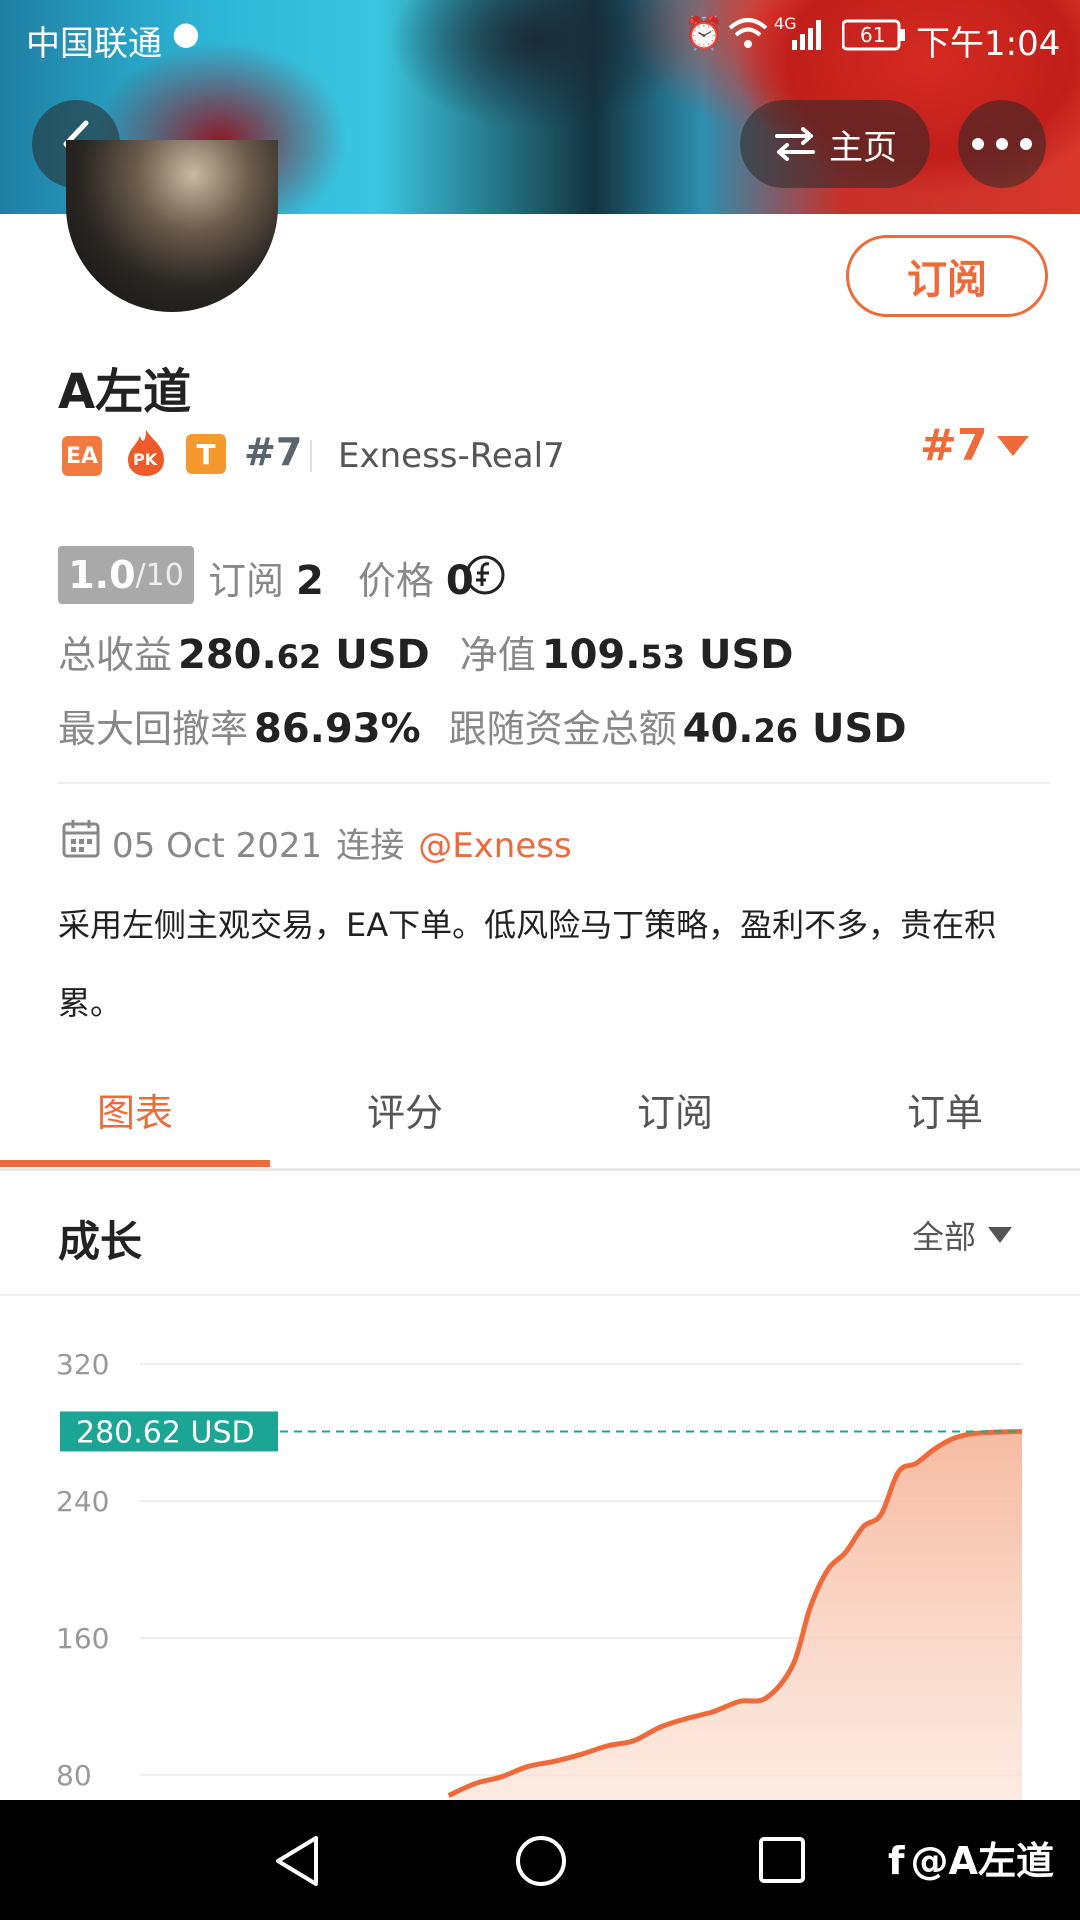 This screenshot has height=1920, width=1080. What do you see at coordinates (172, 226) in the screenshot?
I see `avatar` at bounding box center [172, 226].